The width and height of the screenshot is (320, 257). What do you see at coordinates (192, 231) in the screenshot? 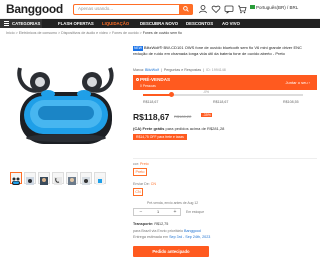
I see `shipping-carrier: Banggood` at bounding box center [192, 231].